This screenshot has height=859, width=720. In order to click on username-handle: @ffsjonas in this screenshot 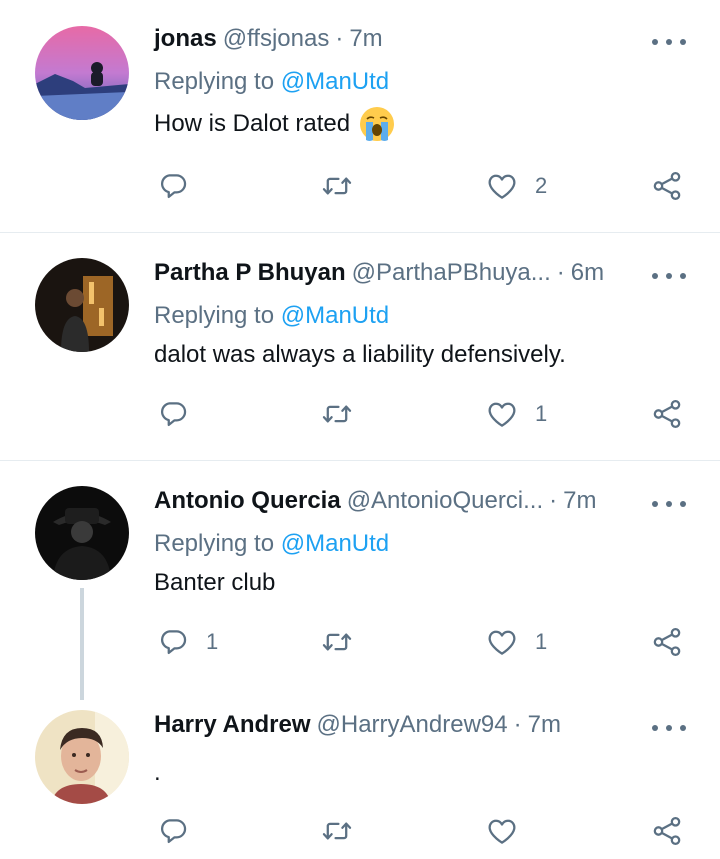, I will do `click(276, 39)`.